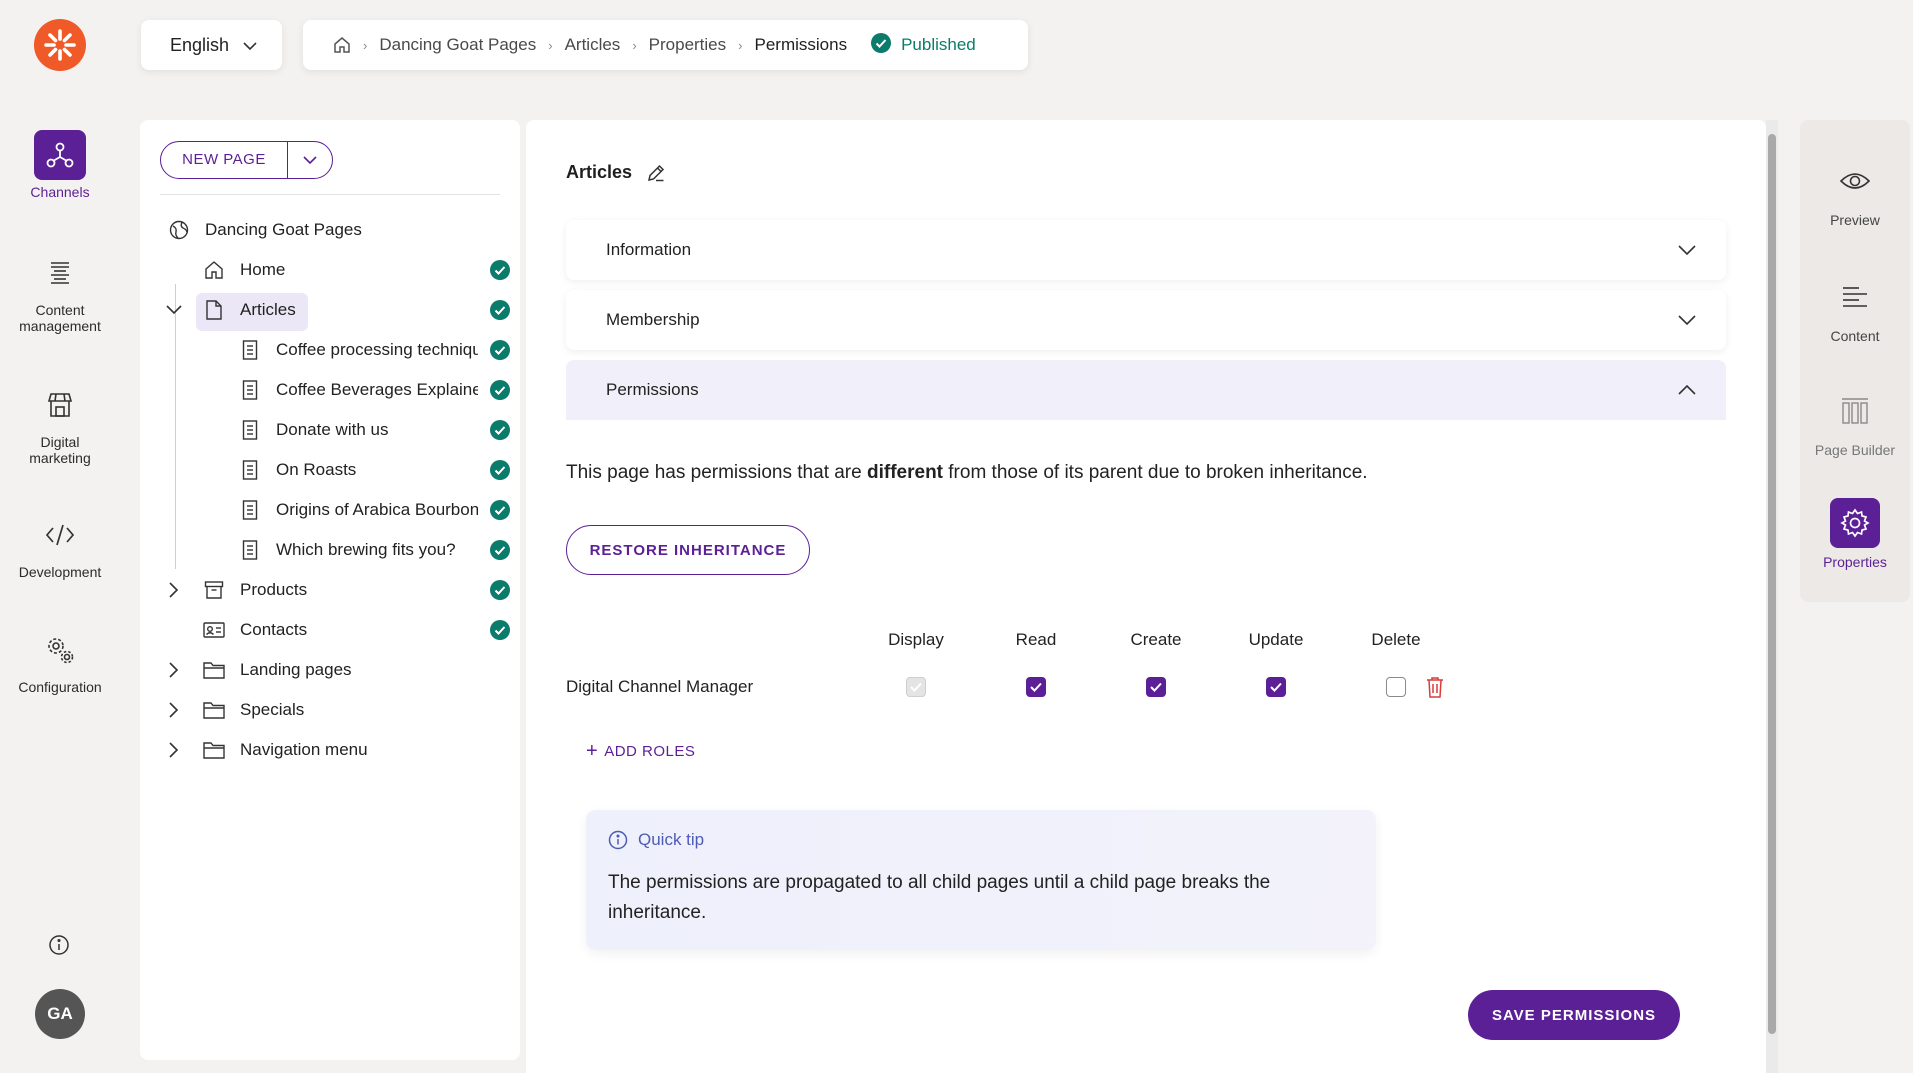  Describe the element at coordinates (366, 549) in the screenshot. I see `tree-item-label: Which brewing fits you?` at that location.